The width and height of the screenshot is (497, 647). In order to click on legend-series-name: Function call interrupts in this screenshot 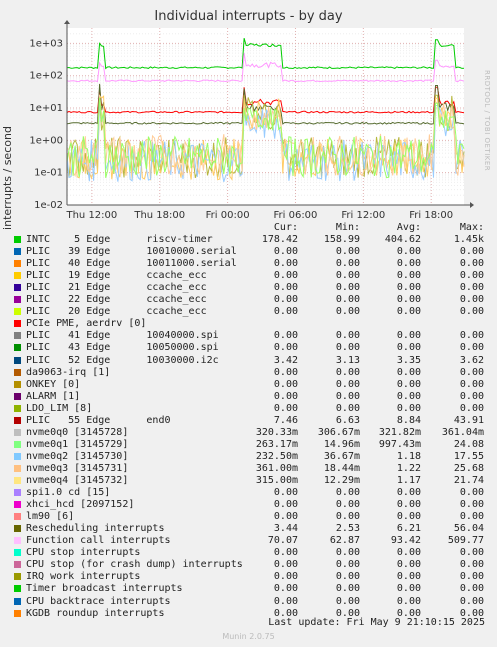, I will do `click(98, 541)`.